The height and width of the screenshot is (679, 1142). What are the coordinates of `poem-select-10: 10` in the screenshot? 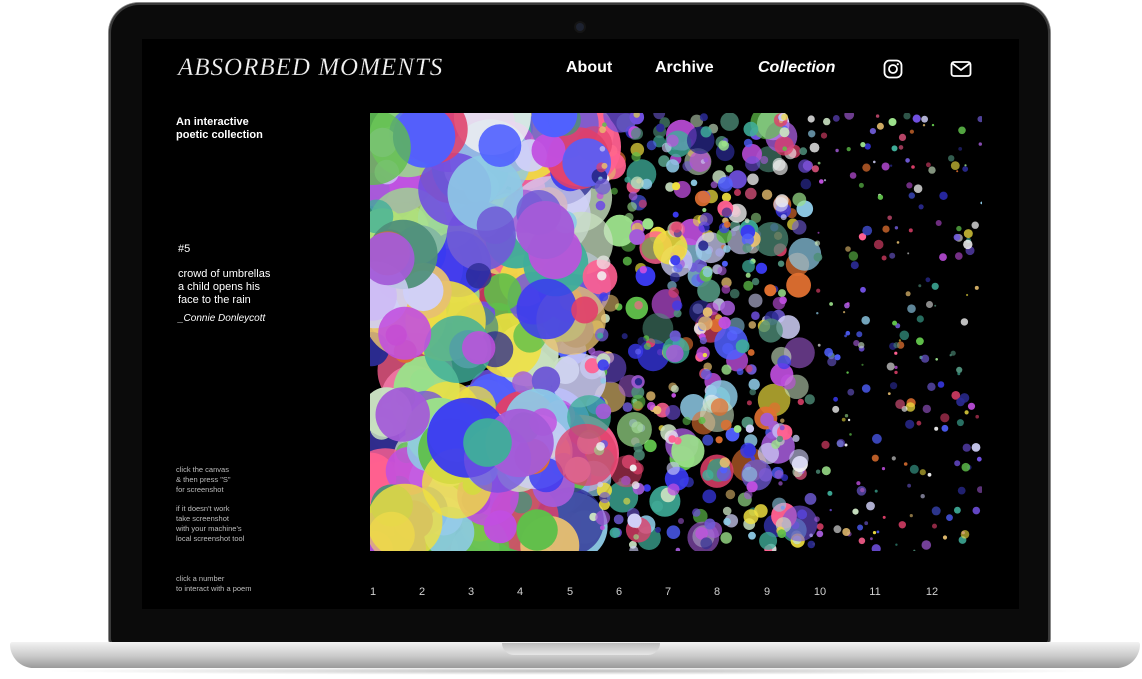 It's located at (820, 592).